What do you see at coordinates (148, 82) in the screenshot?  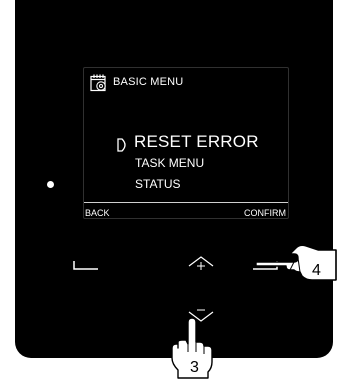 I see `menu-title: BASIC MENU` at bounding box center [148, 82].